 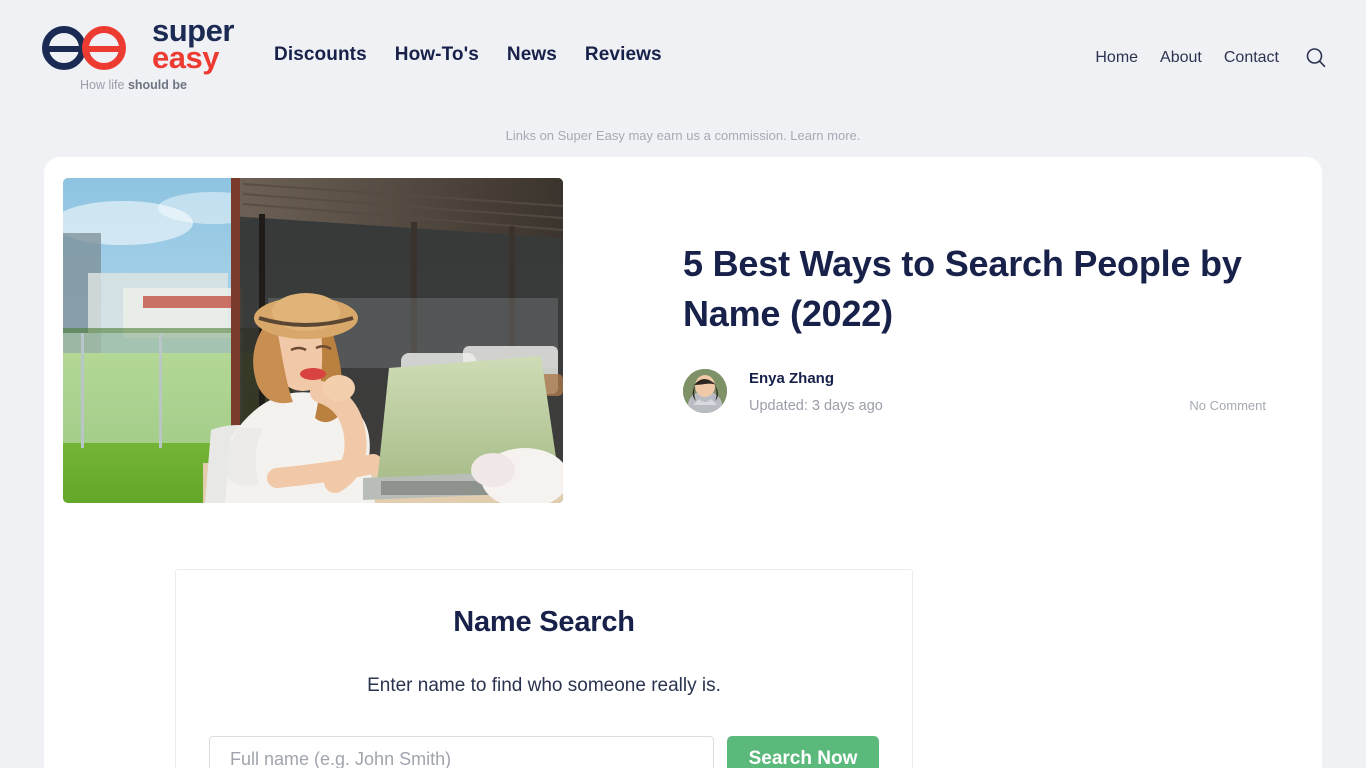 I want to click on comment-count: No Comment, so click(x=1201, y=405).